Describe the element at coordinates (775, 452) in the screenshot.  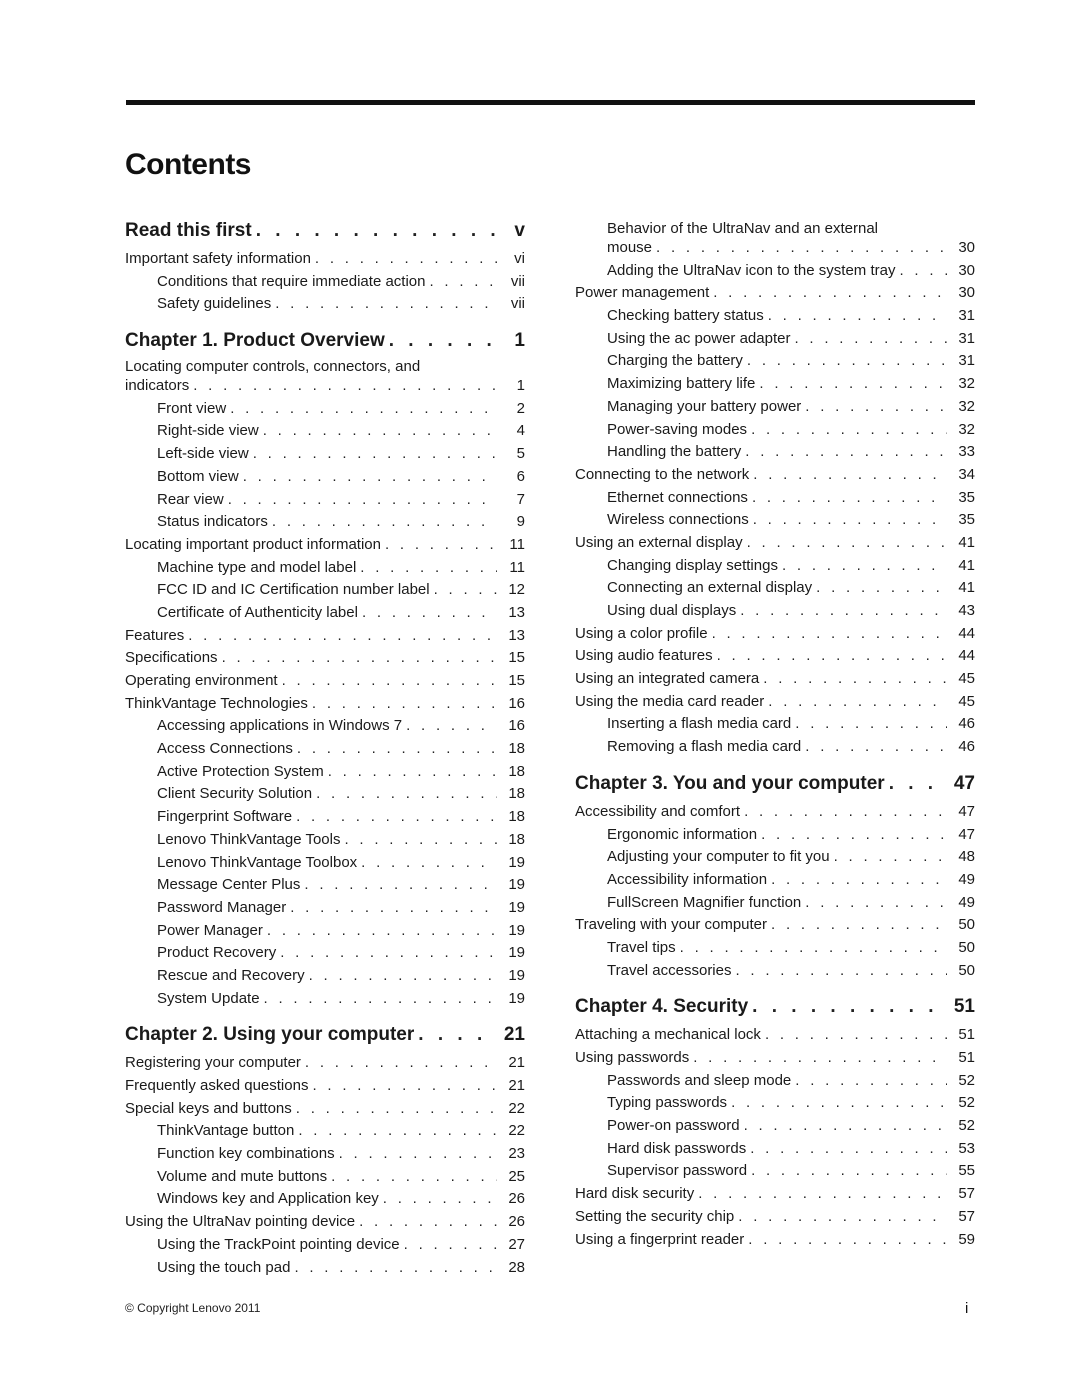
I see `toc-subsection-entry: Handling the battery 33` at that location.